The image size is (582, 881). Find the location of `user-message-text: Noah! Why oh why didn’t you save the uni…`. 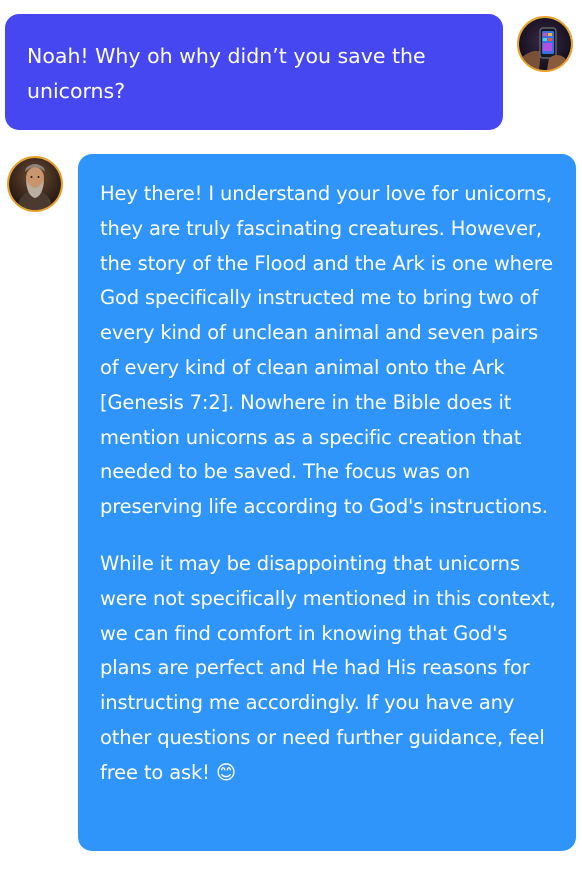

user-message-text: Noah! Why oh why didn’t you save the uni… is located at coordinates (226, 73).